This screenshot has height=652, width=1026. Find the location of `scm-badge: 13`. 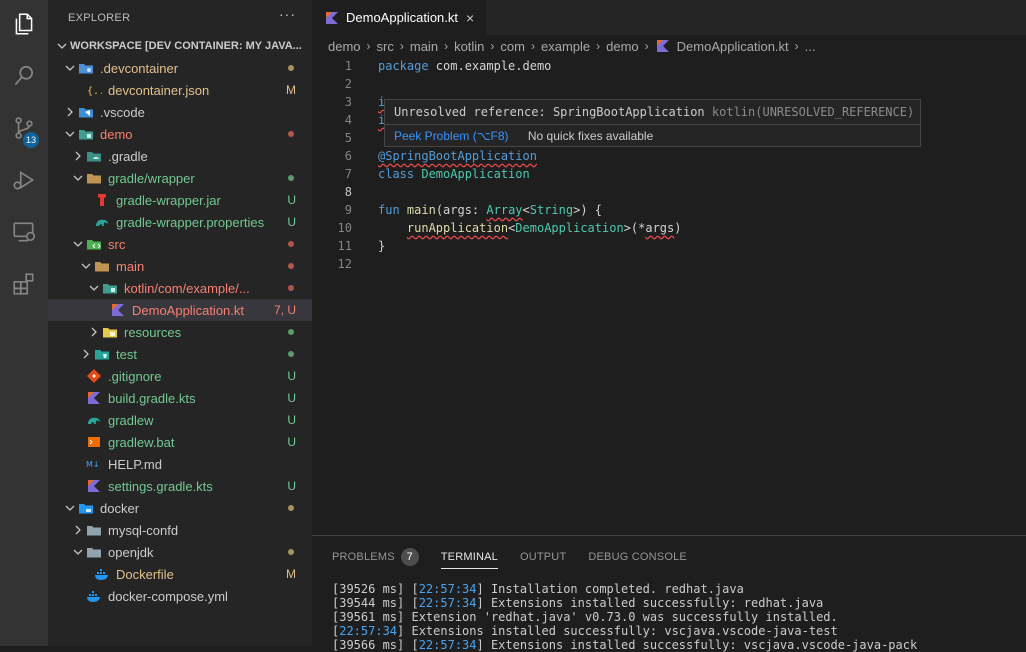

scm-badge: 13 is located at coordinates (31, 140).